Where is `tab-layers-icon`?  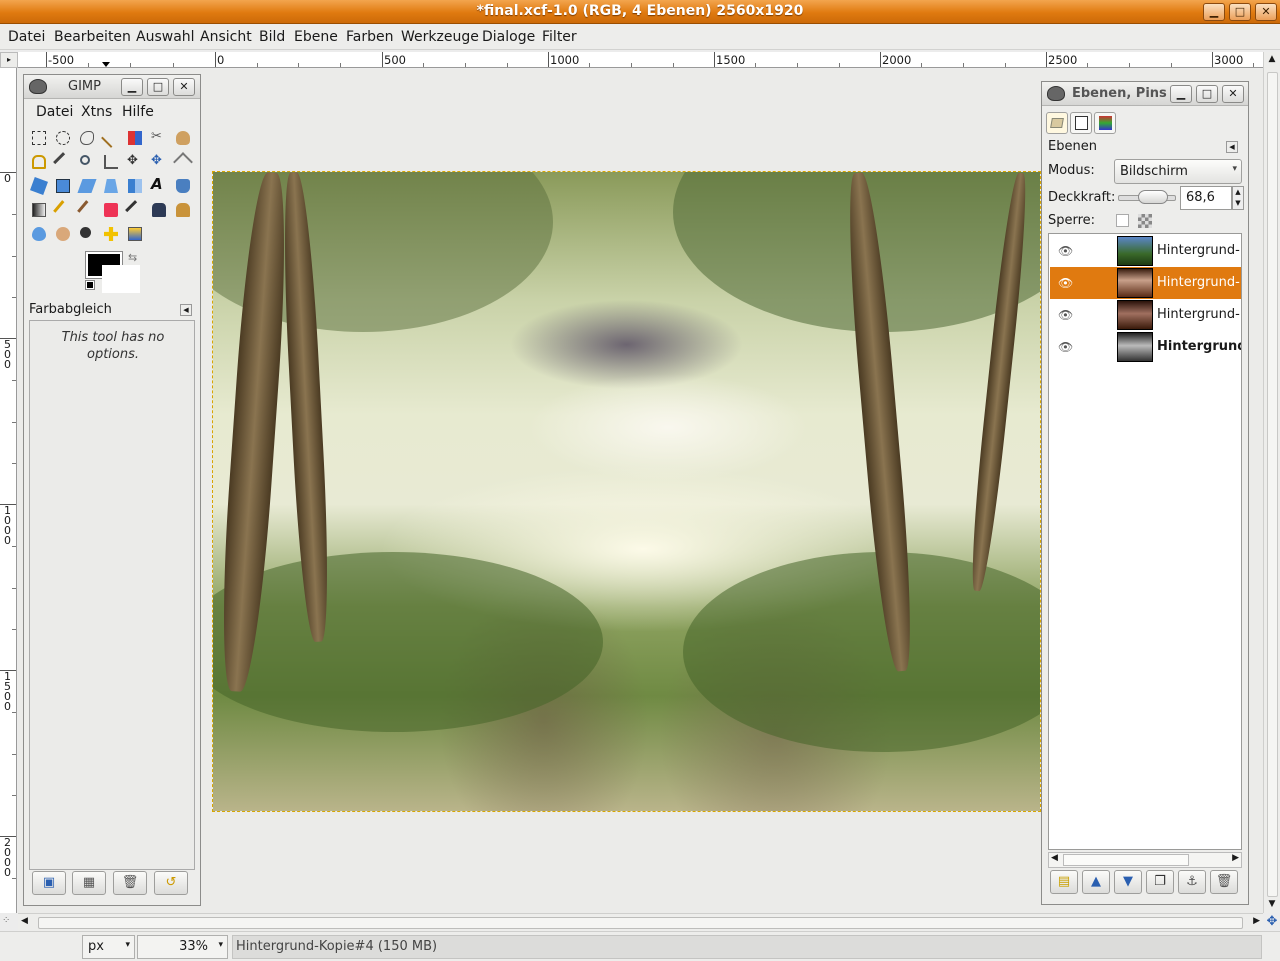 tab-layers-icon is located at coordinates (1057, 123).